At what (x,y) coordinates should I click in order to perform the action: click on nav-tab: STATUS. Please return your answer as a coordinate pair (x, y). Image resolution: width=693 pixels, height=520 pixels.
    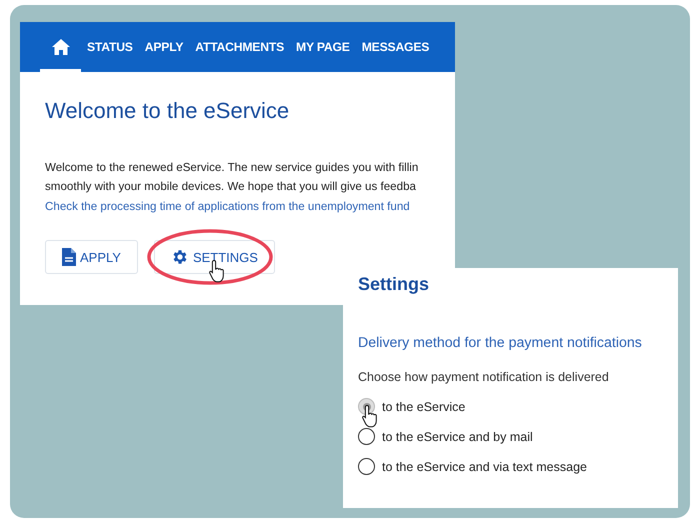
    Looking at the image, I should click on (110, 47).